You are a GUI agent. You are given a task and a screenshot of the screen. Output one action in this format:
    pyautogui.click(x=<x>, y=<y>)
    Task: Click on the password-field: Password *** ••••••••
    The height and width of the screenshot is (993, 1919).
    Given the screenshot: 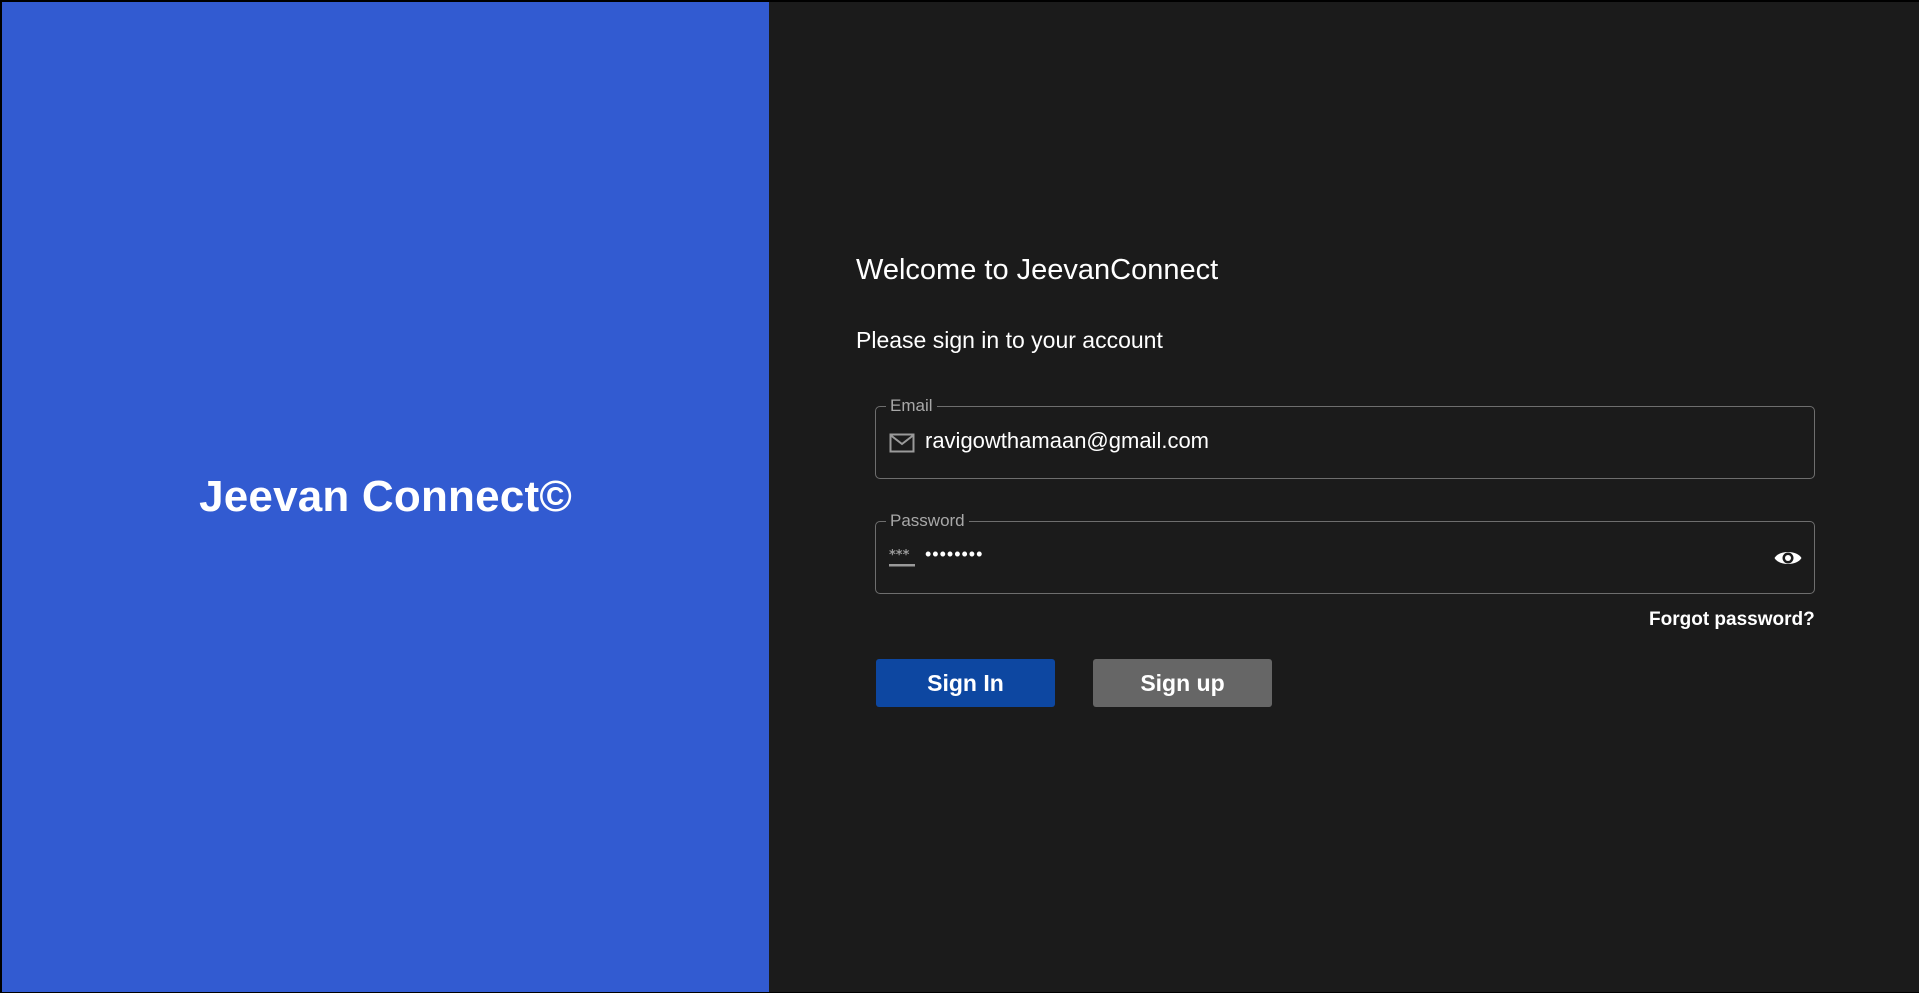 What is the action you would take?
    pyautogui.click(x=1345, y=553)
    